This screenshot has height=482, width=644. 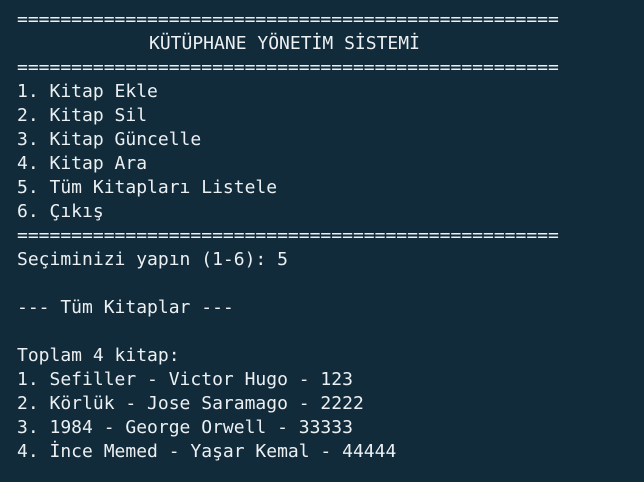 I want to click on menu-item-delete-book: 2. Kitap Sil, so click(x=82, y=115).